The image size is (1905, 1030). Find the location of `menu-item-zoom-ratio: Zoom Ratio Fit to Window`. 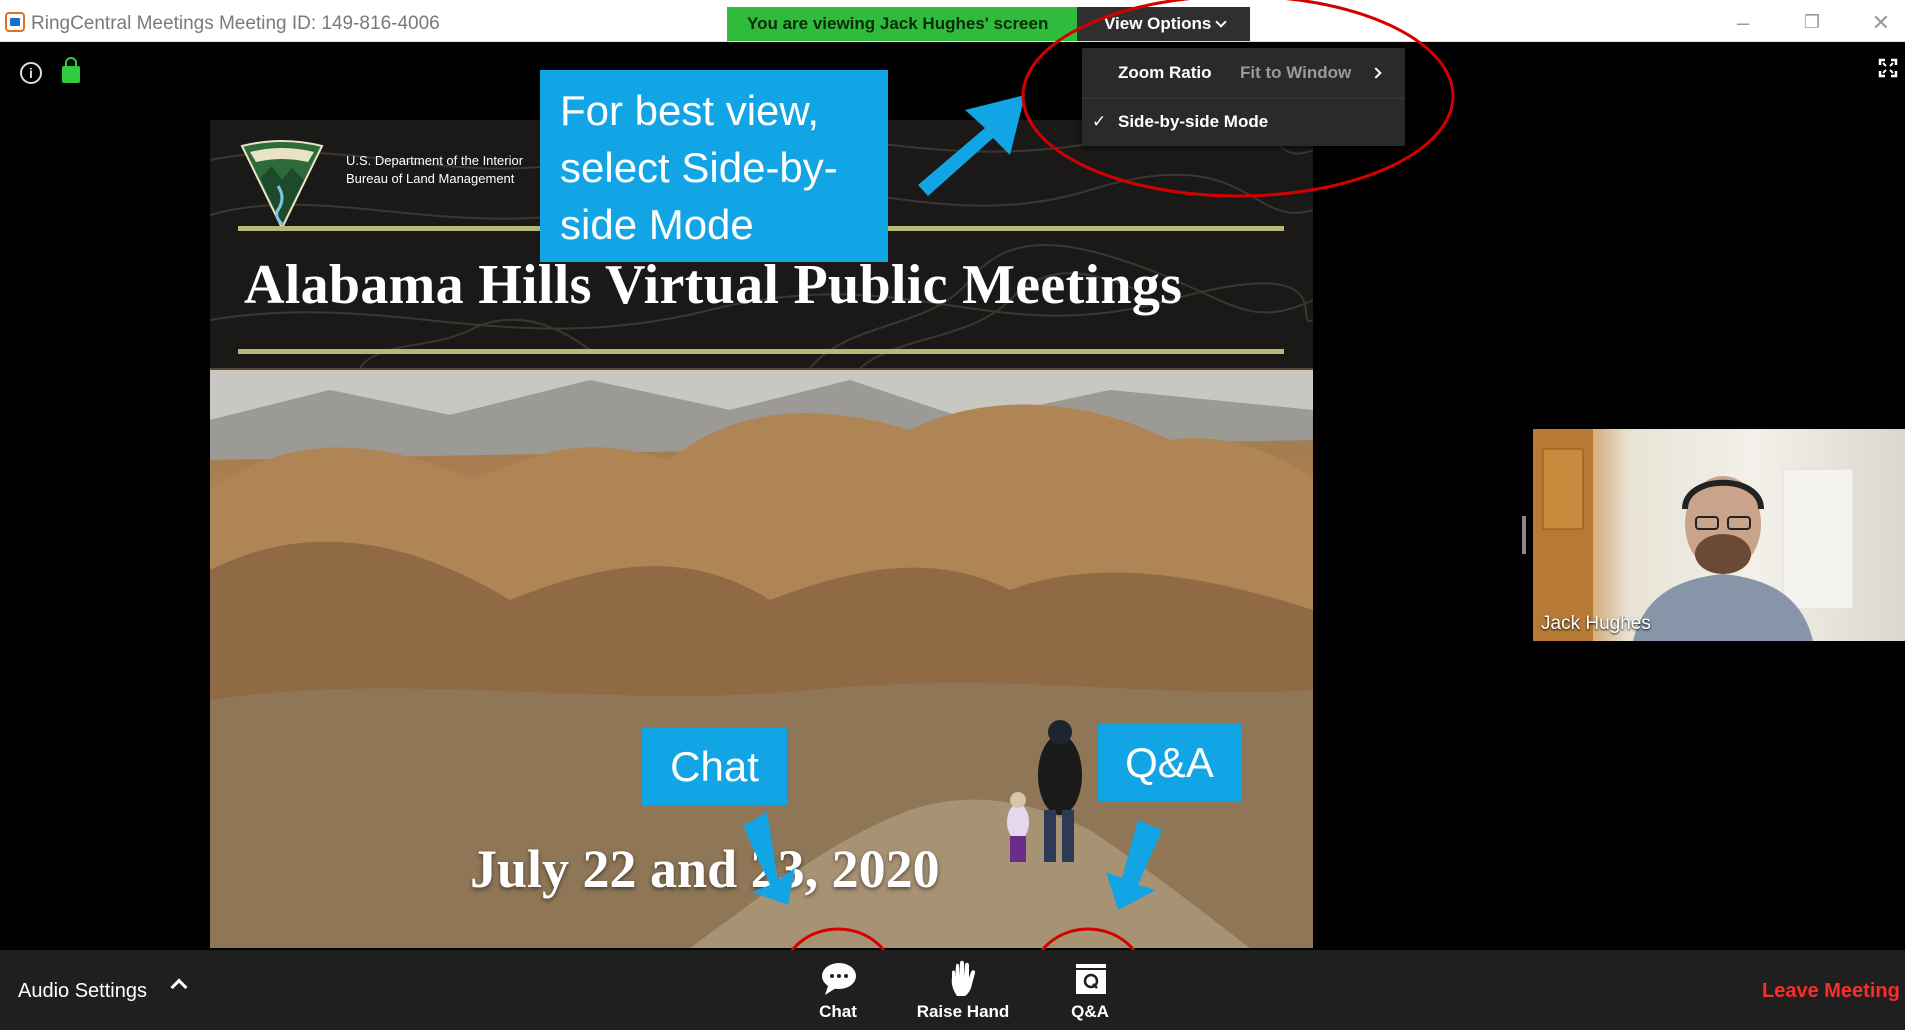

menu-item-zoom-ratio: Zoom Ratio Fit to Window is located at coordinates (1243, 73).